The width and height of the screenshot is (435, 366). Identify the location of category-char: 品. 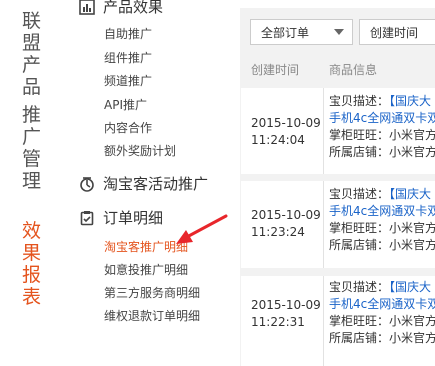
(32, 87).